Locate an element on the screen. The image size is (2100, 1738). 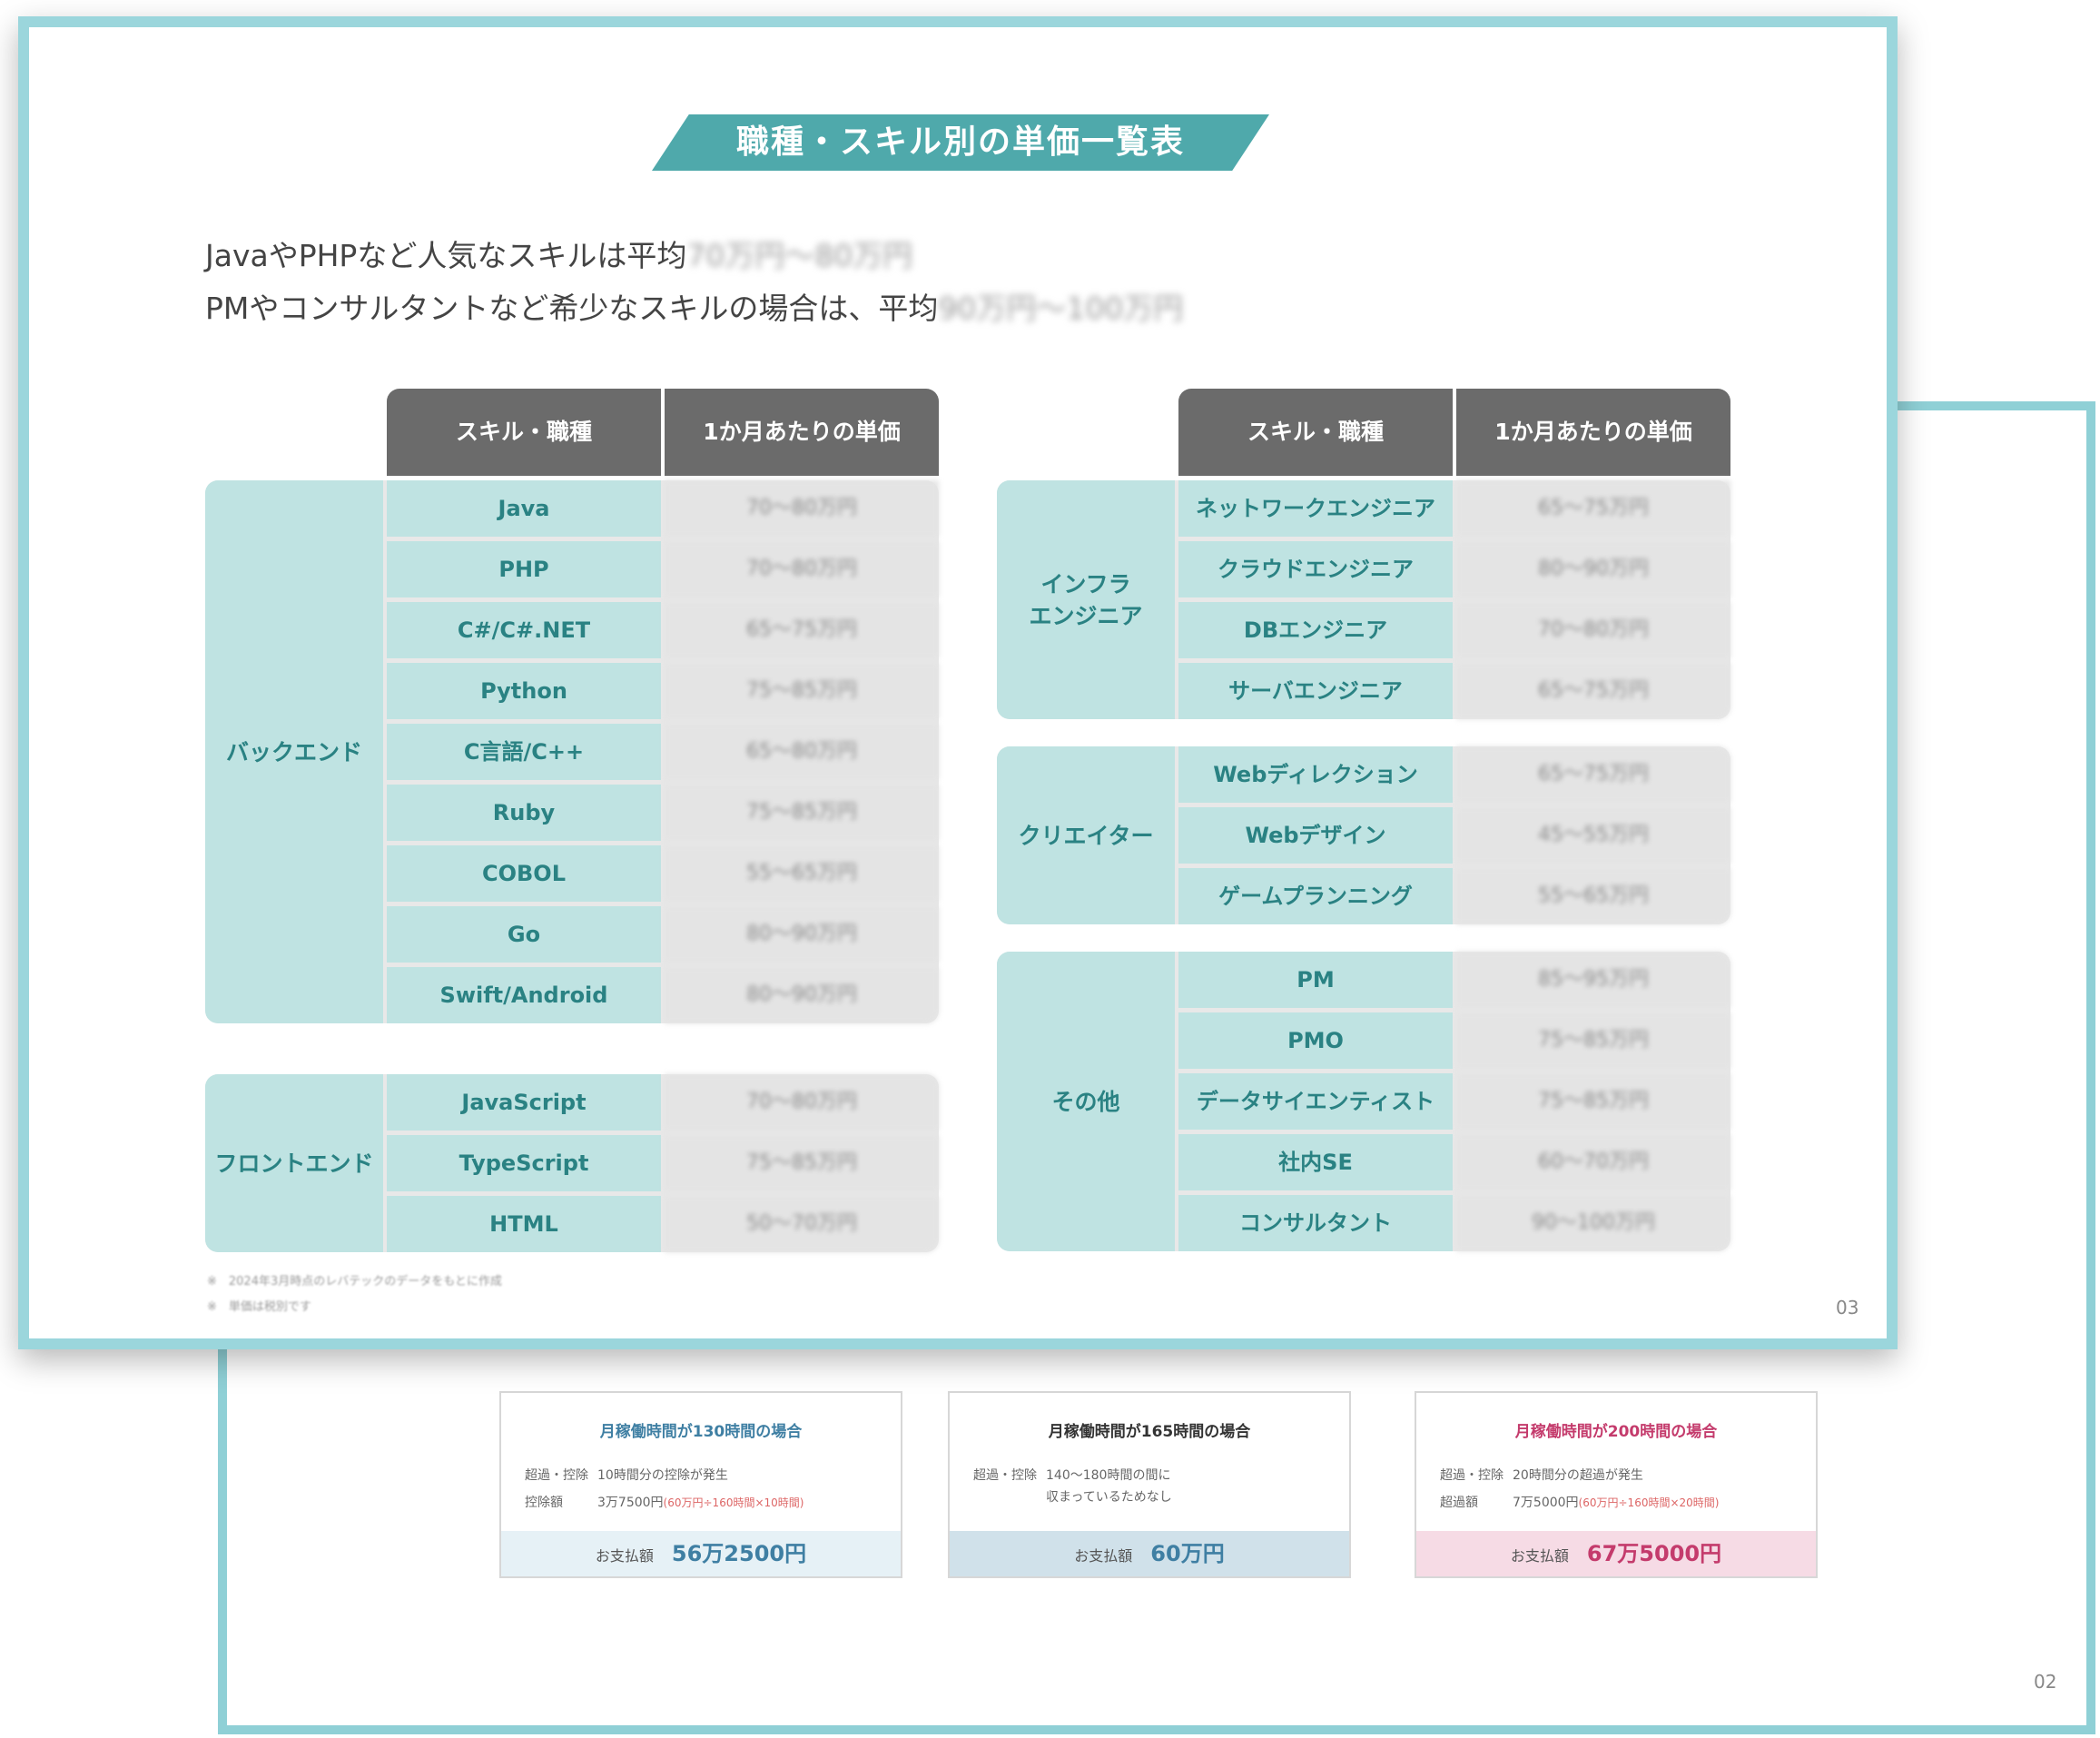
group-label: バックエンド is located at coordinates (294, 751).